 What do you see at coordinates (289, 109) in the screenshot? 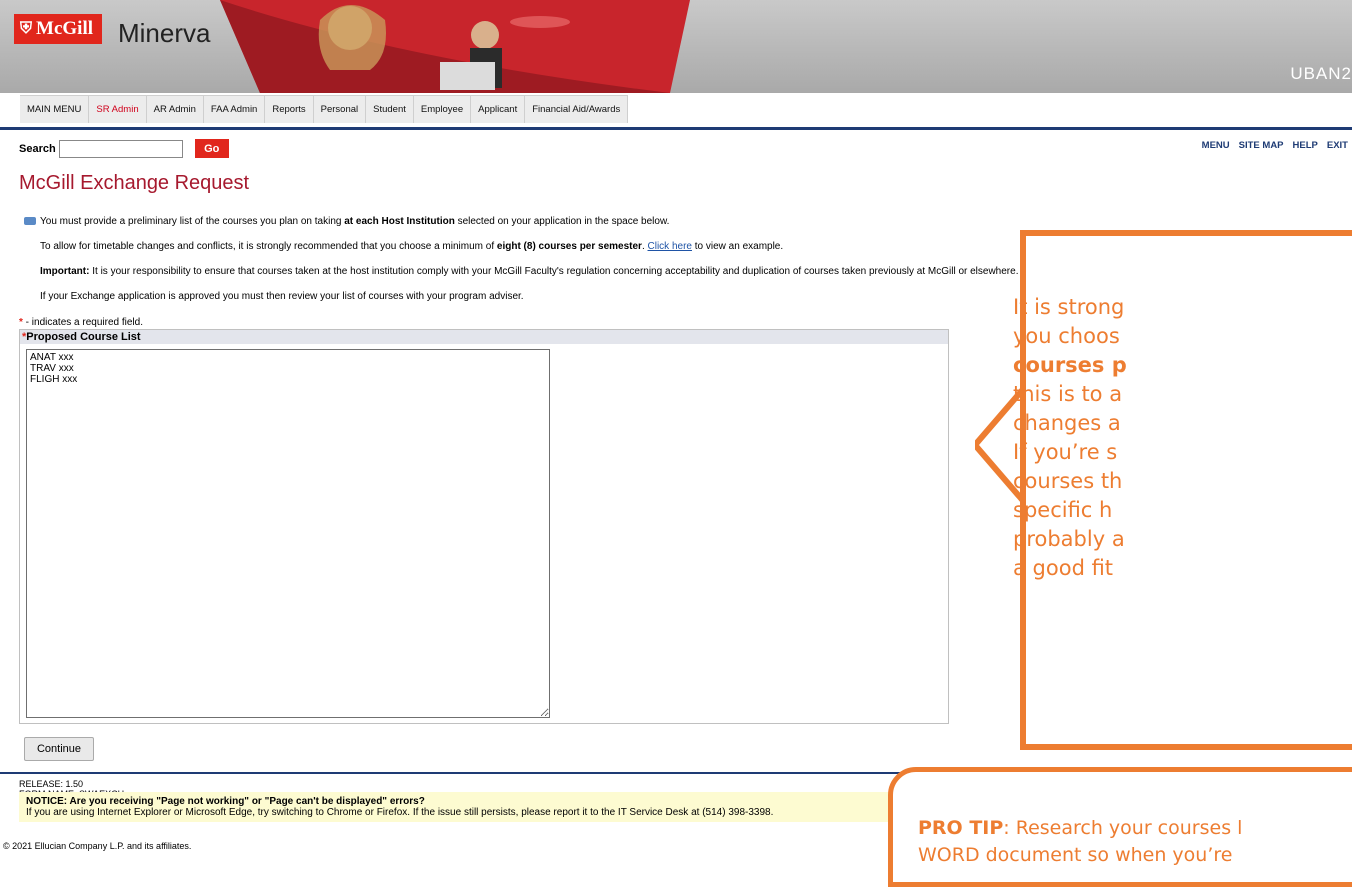
I see `tab-reports: Reports` at bounding box center [289, 109].